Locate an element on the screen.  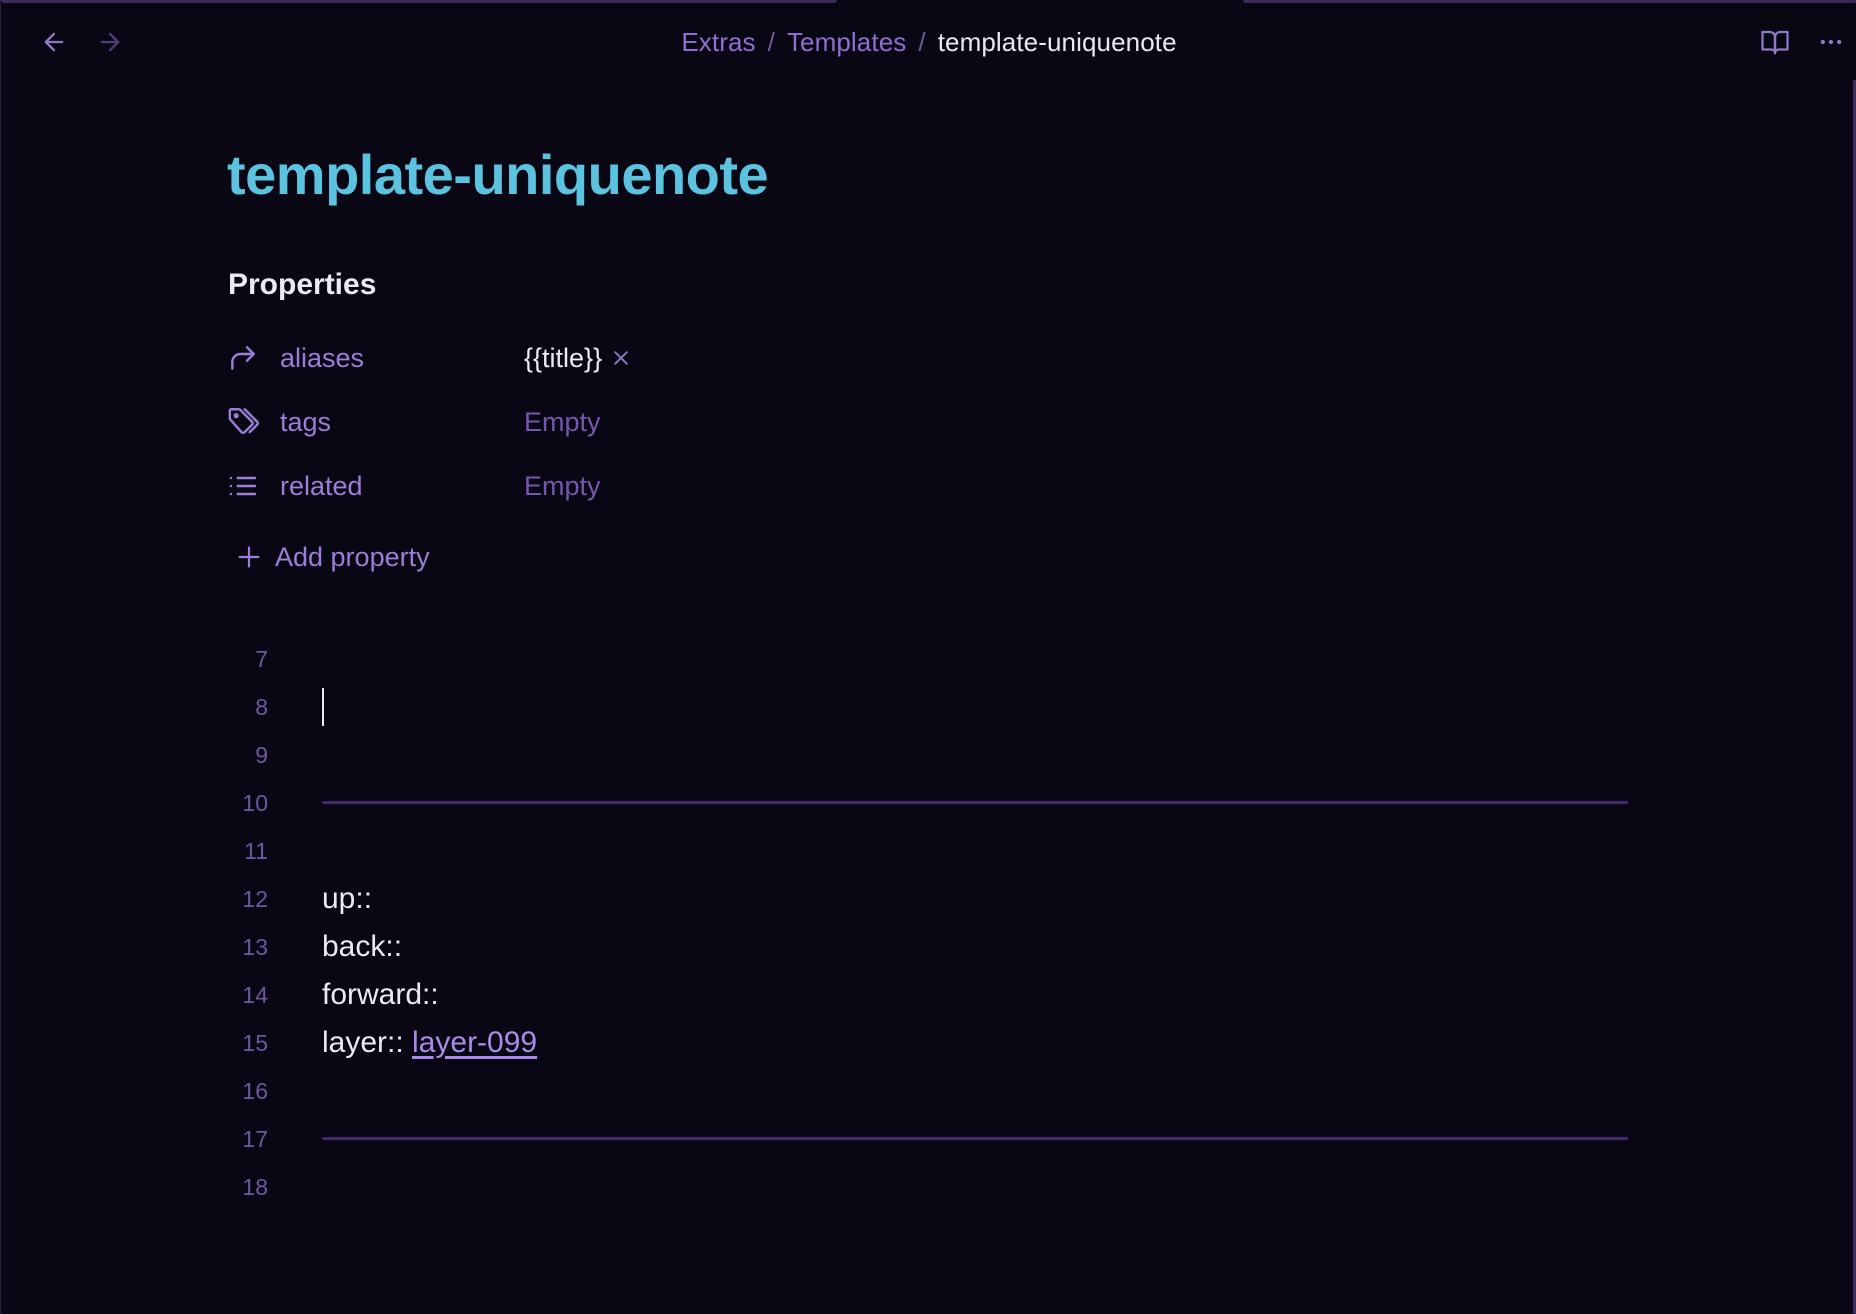
list-icon is located at coordinates (245, 486).